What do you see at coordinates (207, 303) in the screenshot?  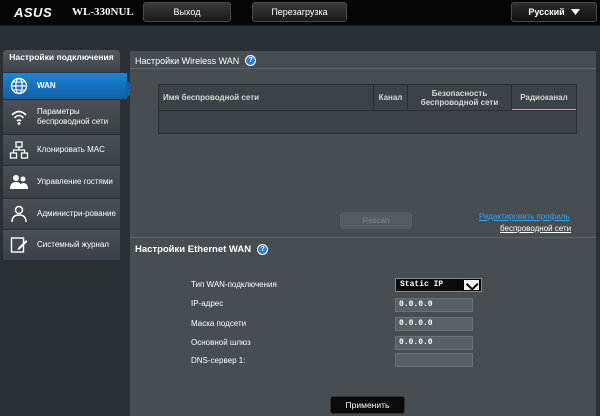 I see `ip-address-label: IP-адрес` at bounding box center [207, 303].